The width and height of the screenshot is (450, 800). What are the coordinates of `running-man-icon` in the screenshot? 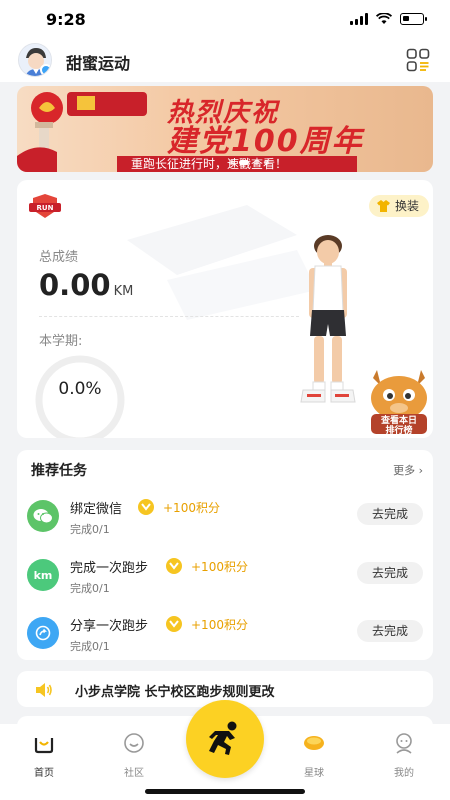 It's located at (223, 738).